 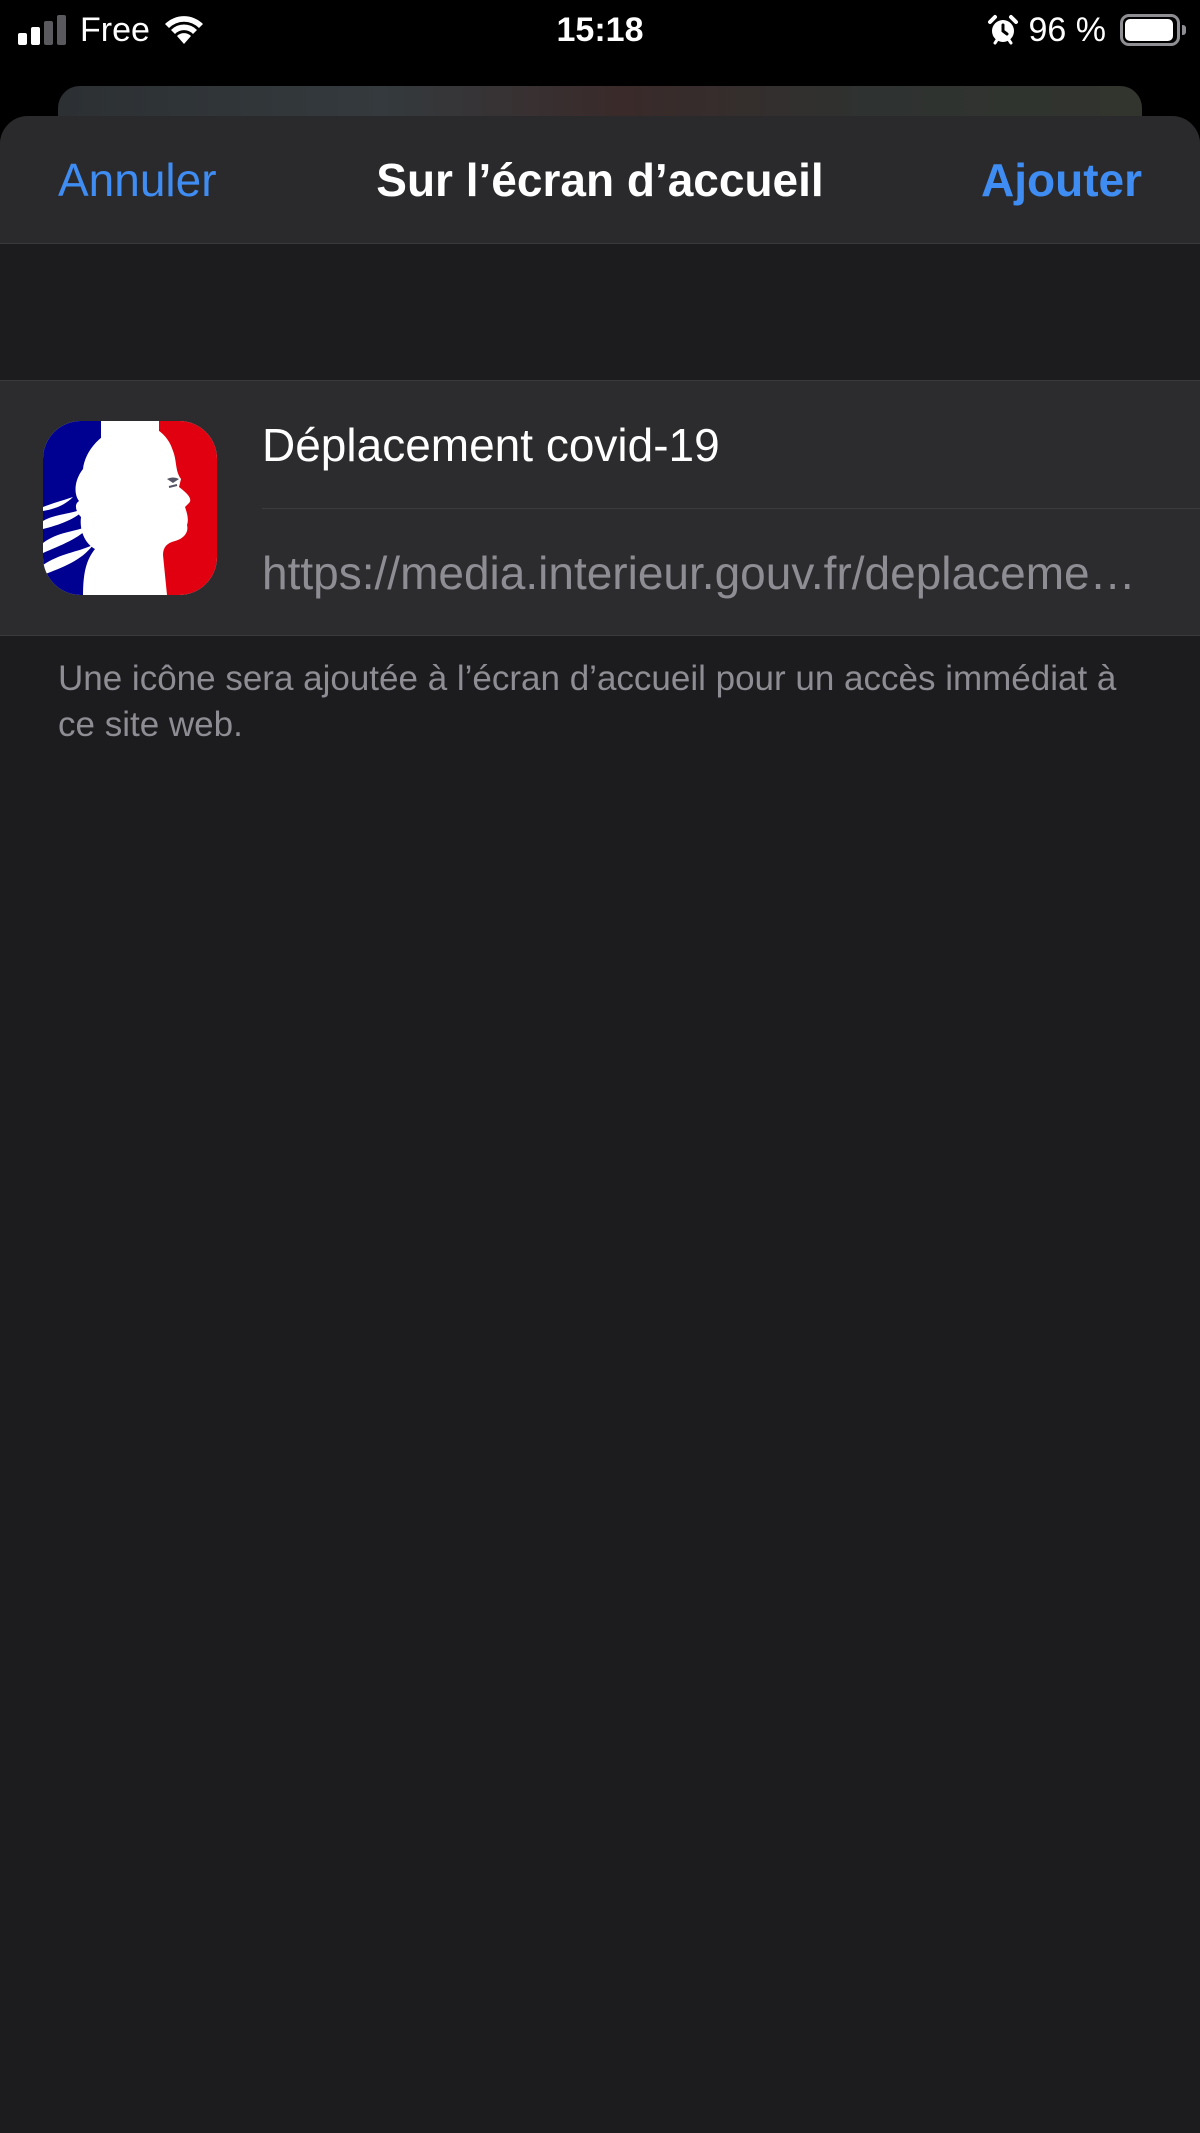 What do you see at coordinates (731, 445) in the screenshot?
I see `bookmark-name-field: Déplacement covid-19` at bounding box center [731, 445].